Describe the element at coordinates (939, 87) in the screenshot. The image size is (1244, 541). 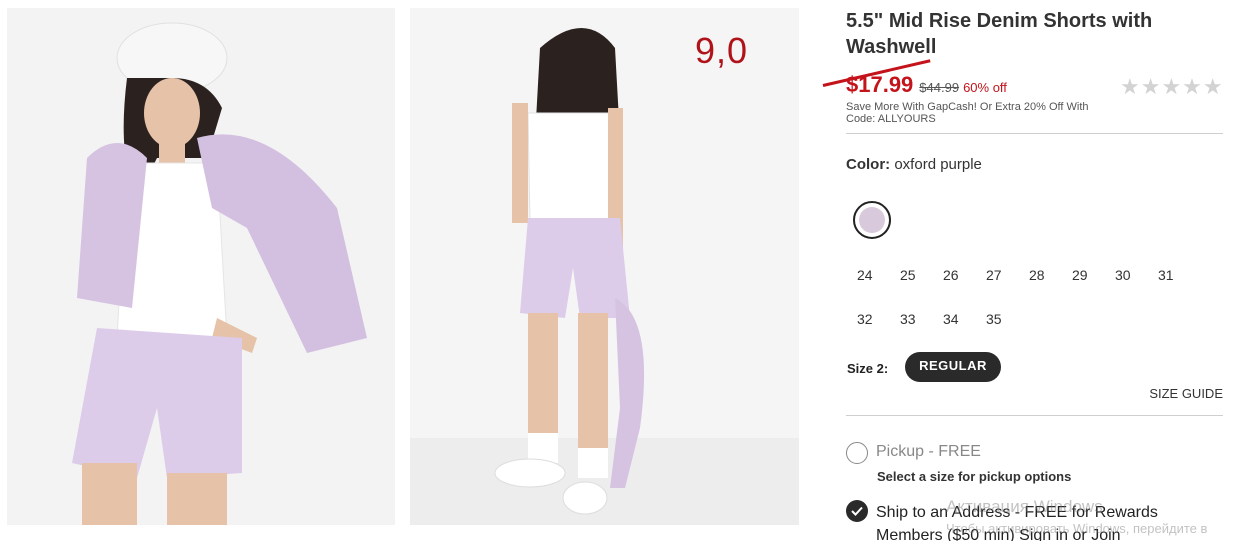
I see `original-price: $44.99` at that location.